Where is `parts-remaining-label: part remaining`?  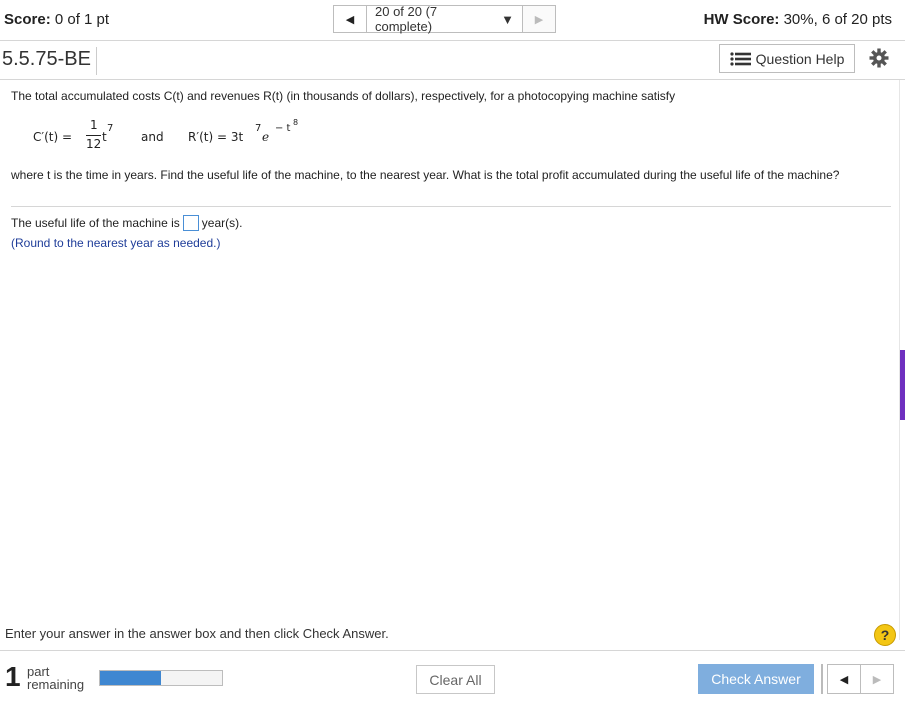
parts-remaining-label: part remaining is located at coordinates (55, 678).